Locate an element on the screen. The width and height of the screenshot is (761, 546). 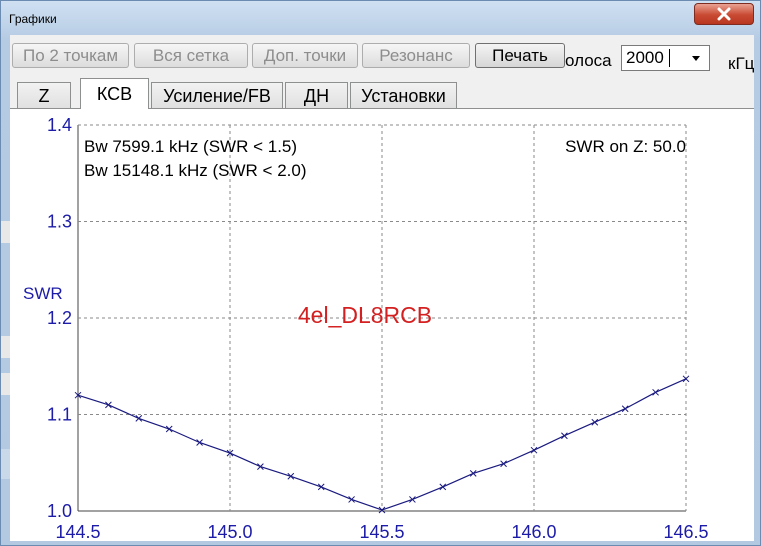
window-title: Графики is located at coordinates (33, 19).